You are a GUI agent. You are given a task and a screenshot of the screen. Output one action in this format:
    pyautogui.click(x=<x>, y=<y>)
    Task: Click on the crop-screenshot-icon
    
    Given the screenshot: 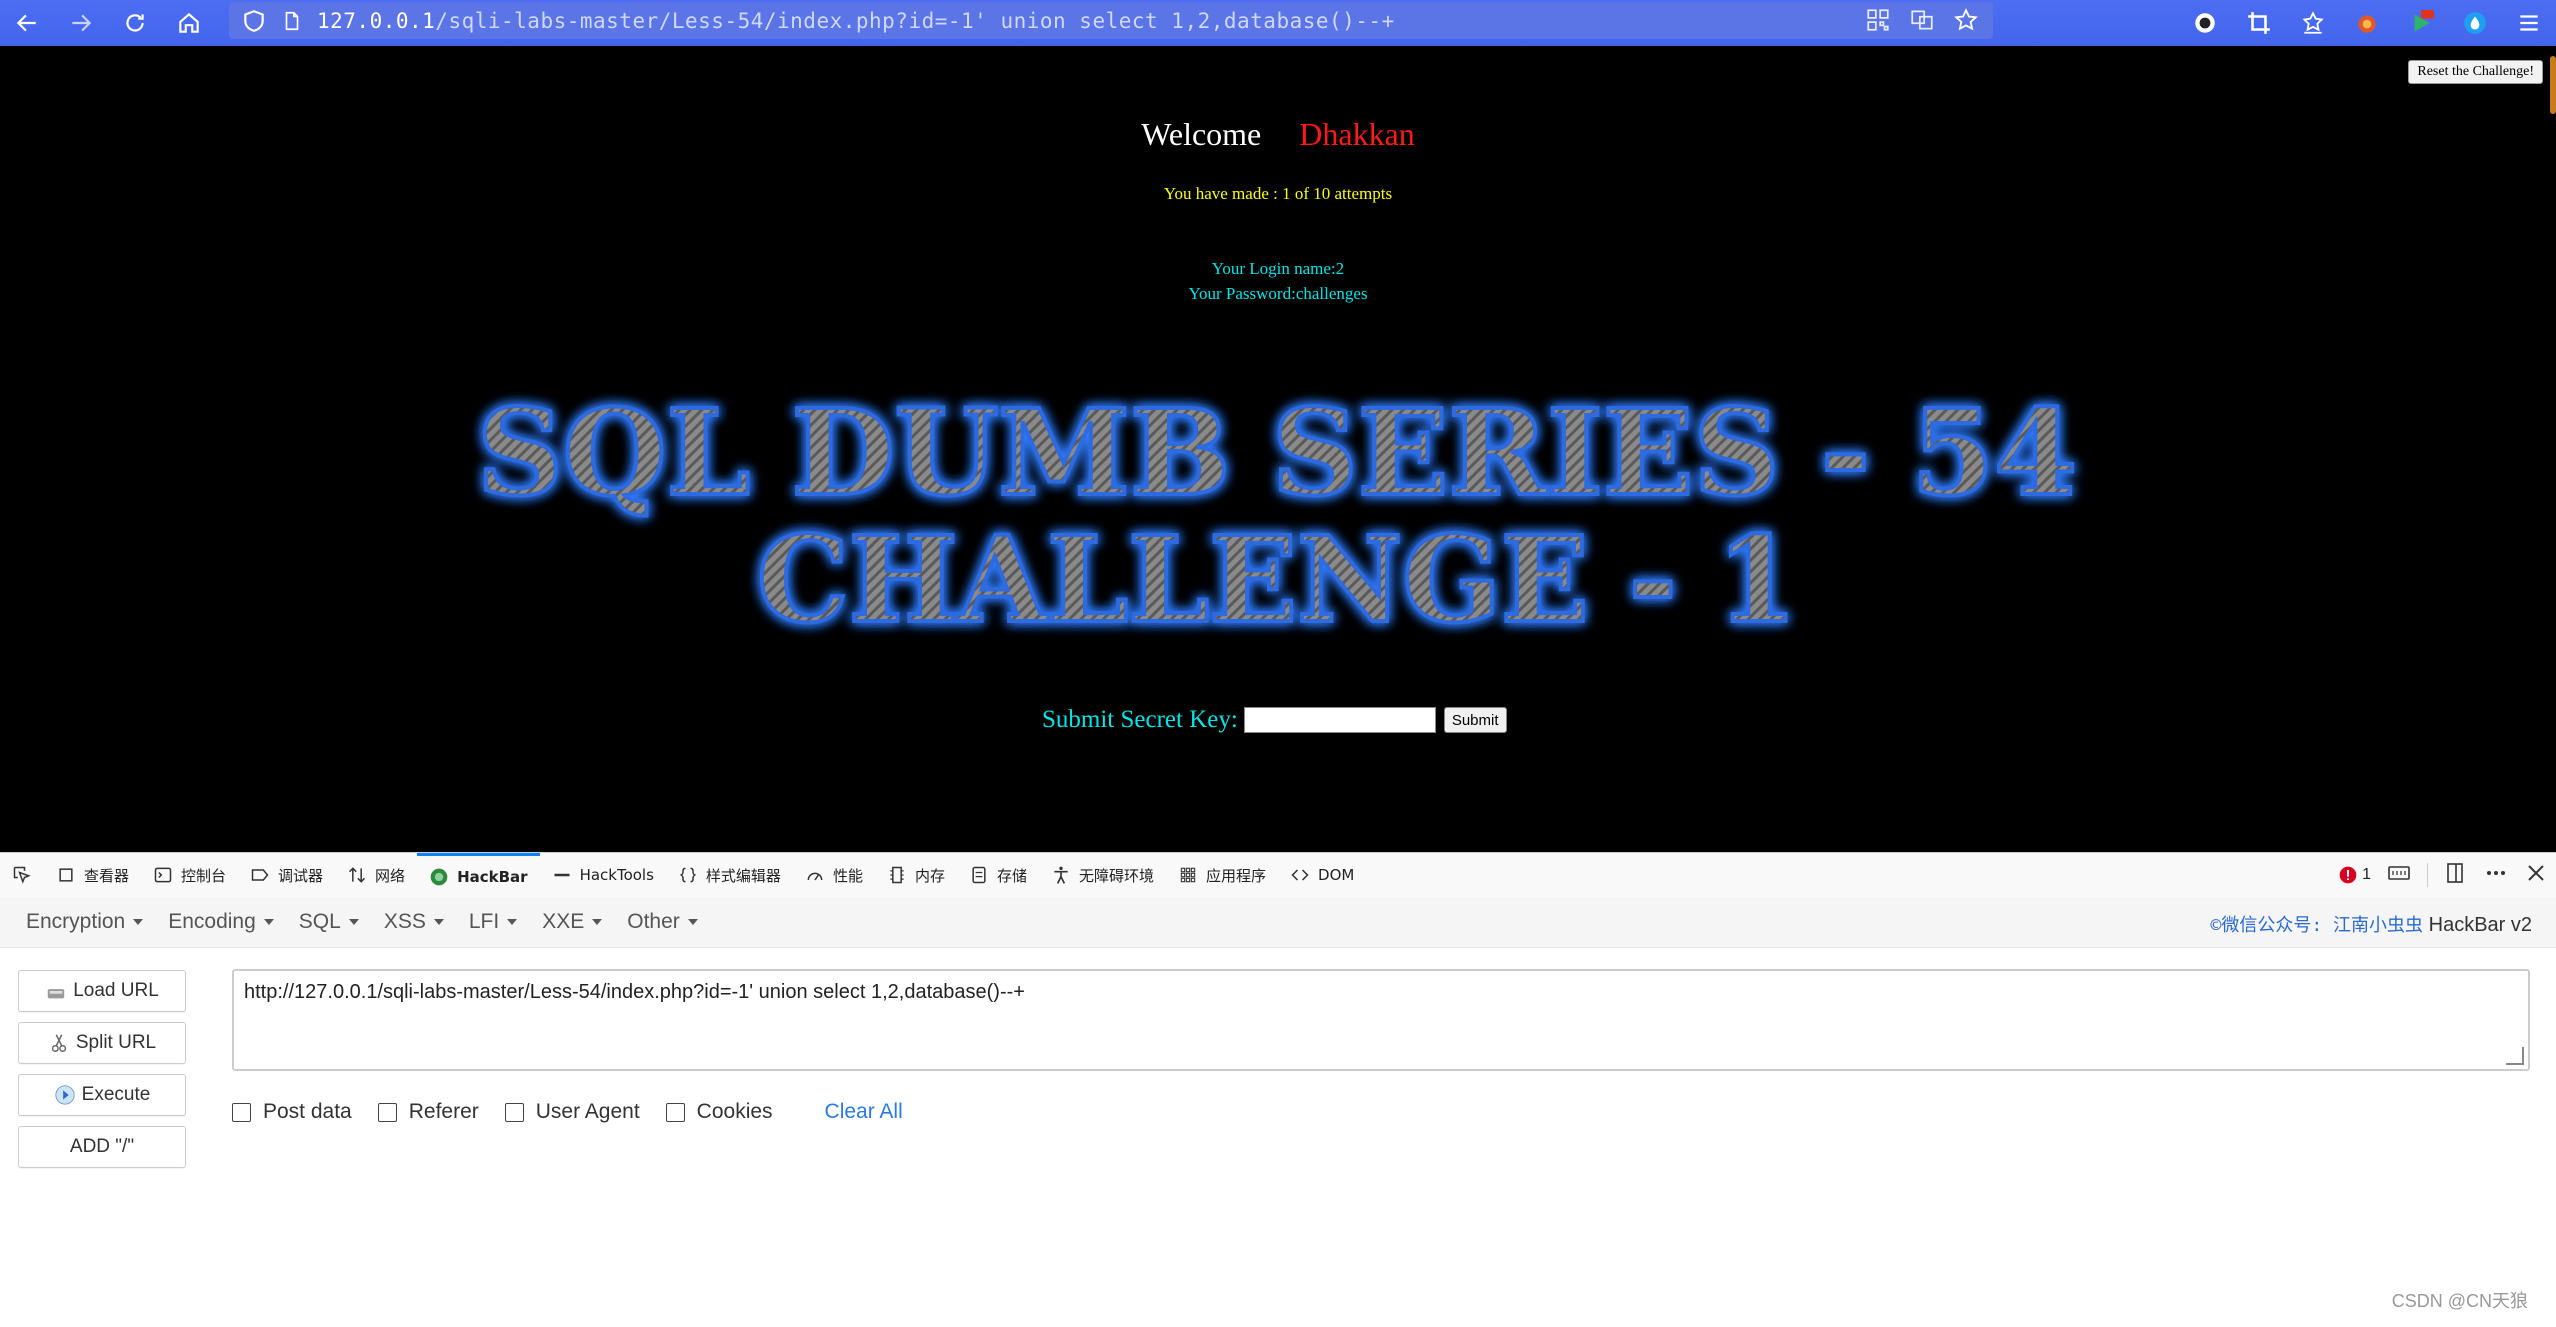 What is the action you would take?
    pyautogui.click(x=2259, y=23)
    